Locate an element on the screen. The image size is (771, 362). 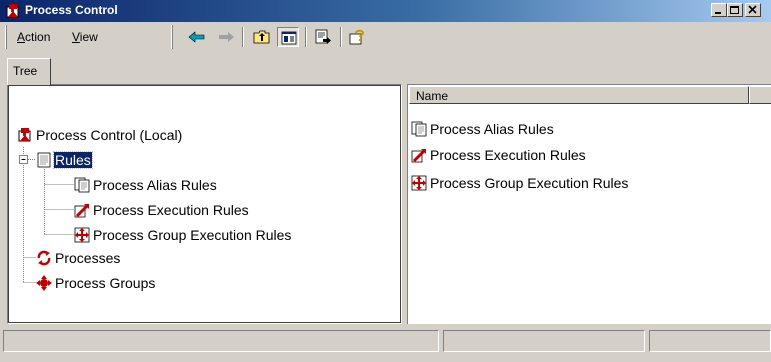
back-button is located at coordinates (196, 37).